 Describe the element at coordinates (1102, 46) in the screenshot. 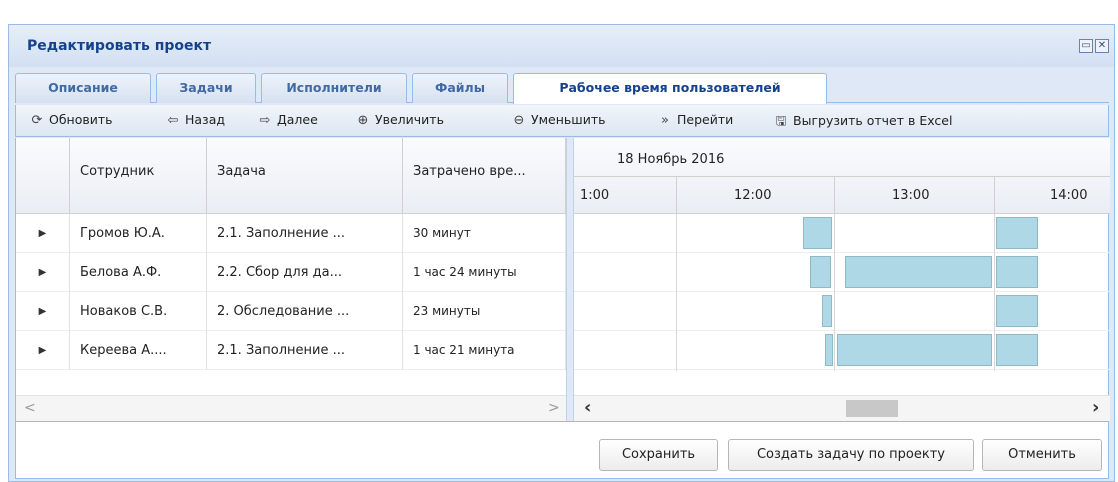

I see `close-icon: ✕` at that location.